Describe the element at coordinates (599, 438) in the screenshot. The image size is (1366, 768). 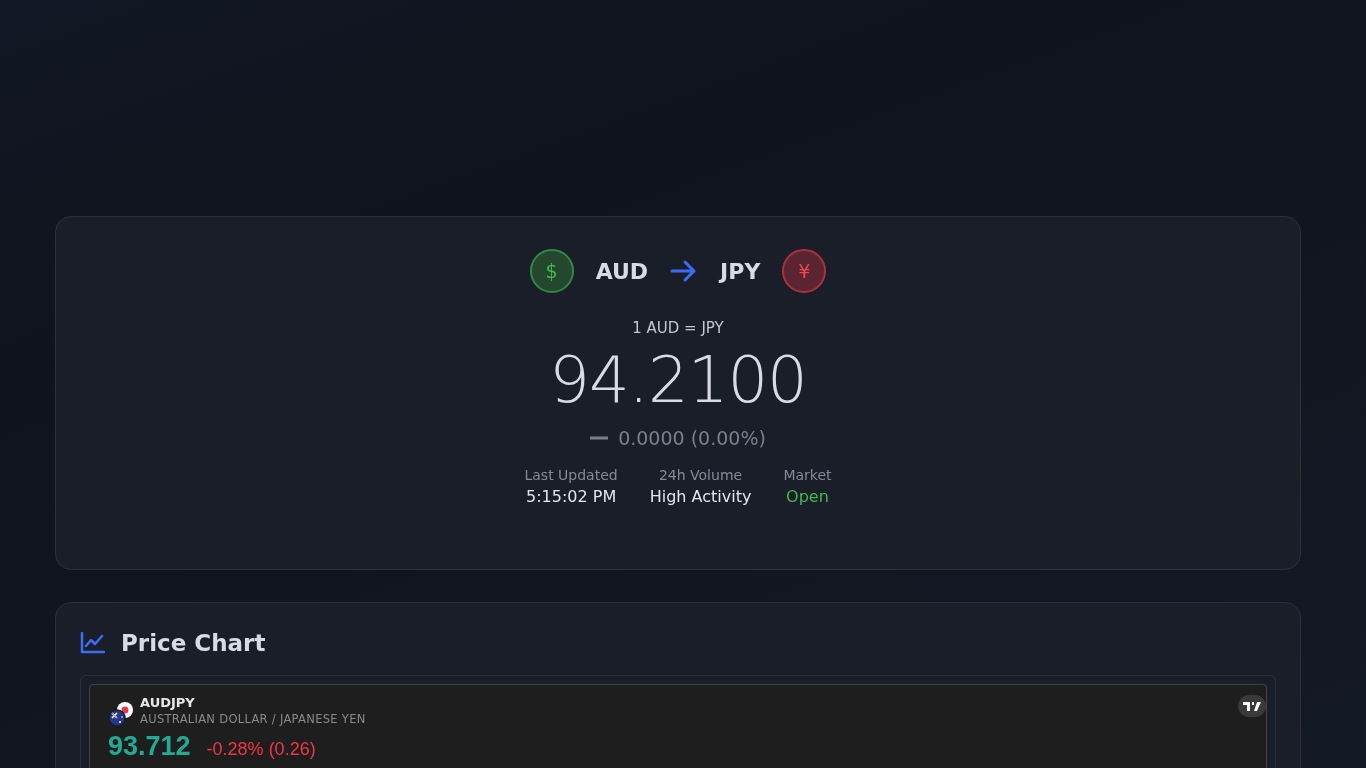
I see `flat-trend-icon` at that location.